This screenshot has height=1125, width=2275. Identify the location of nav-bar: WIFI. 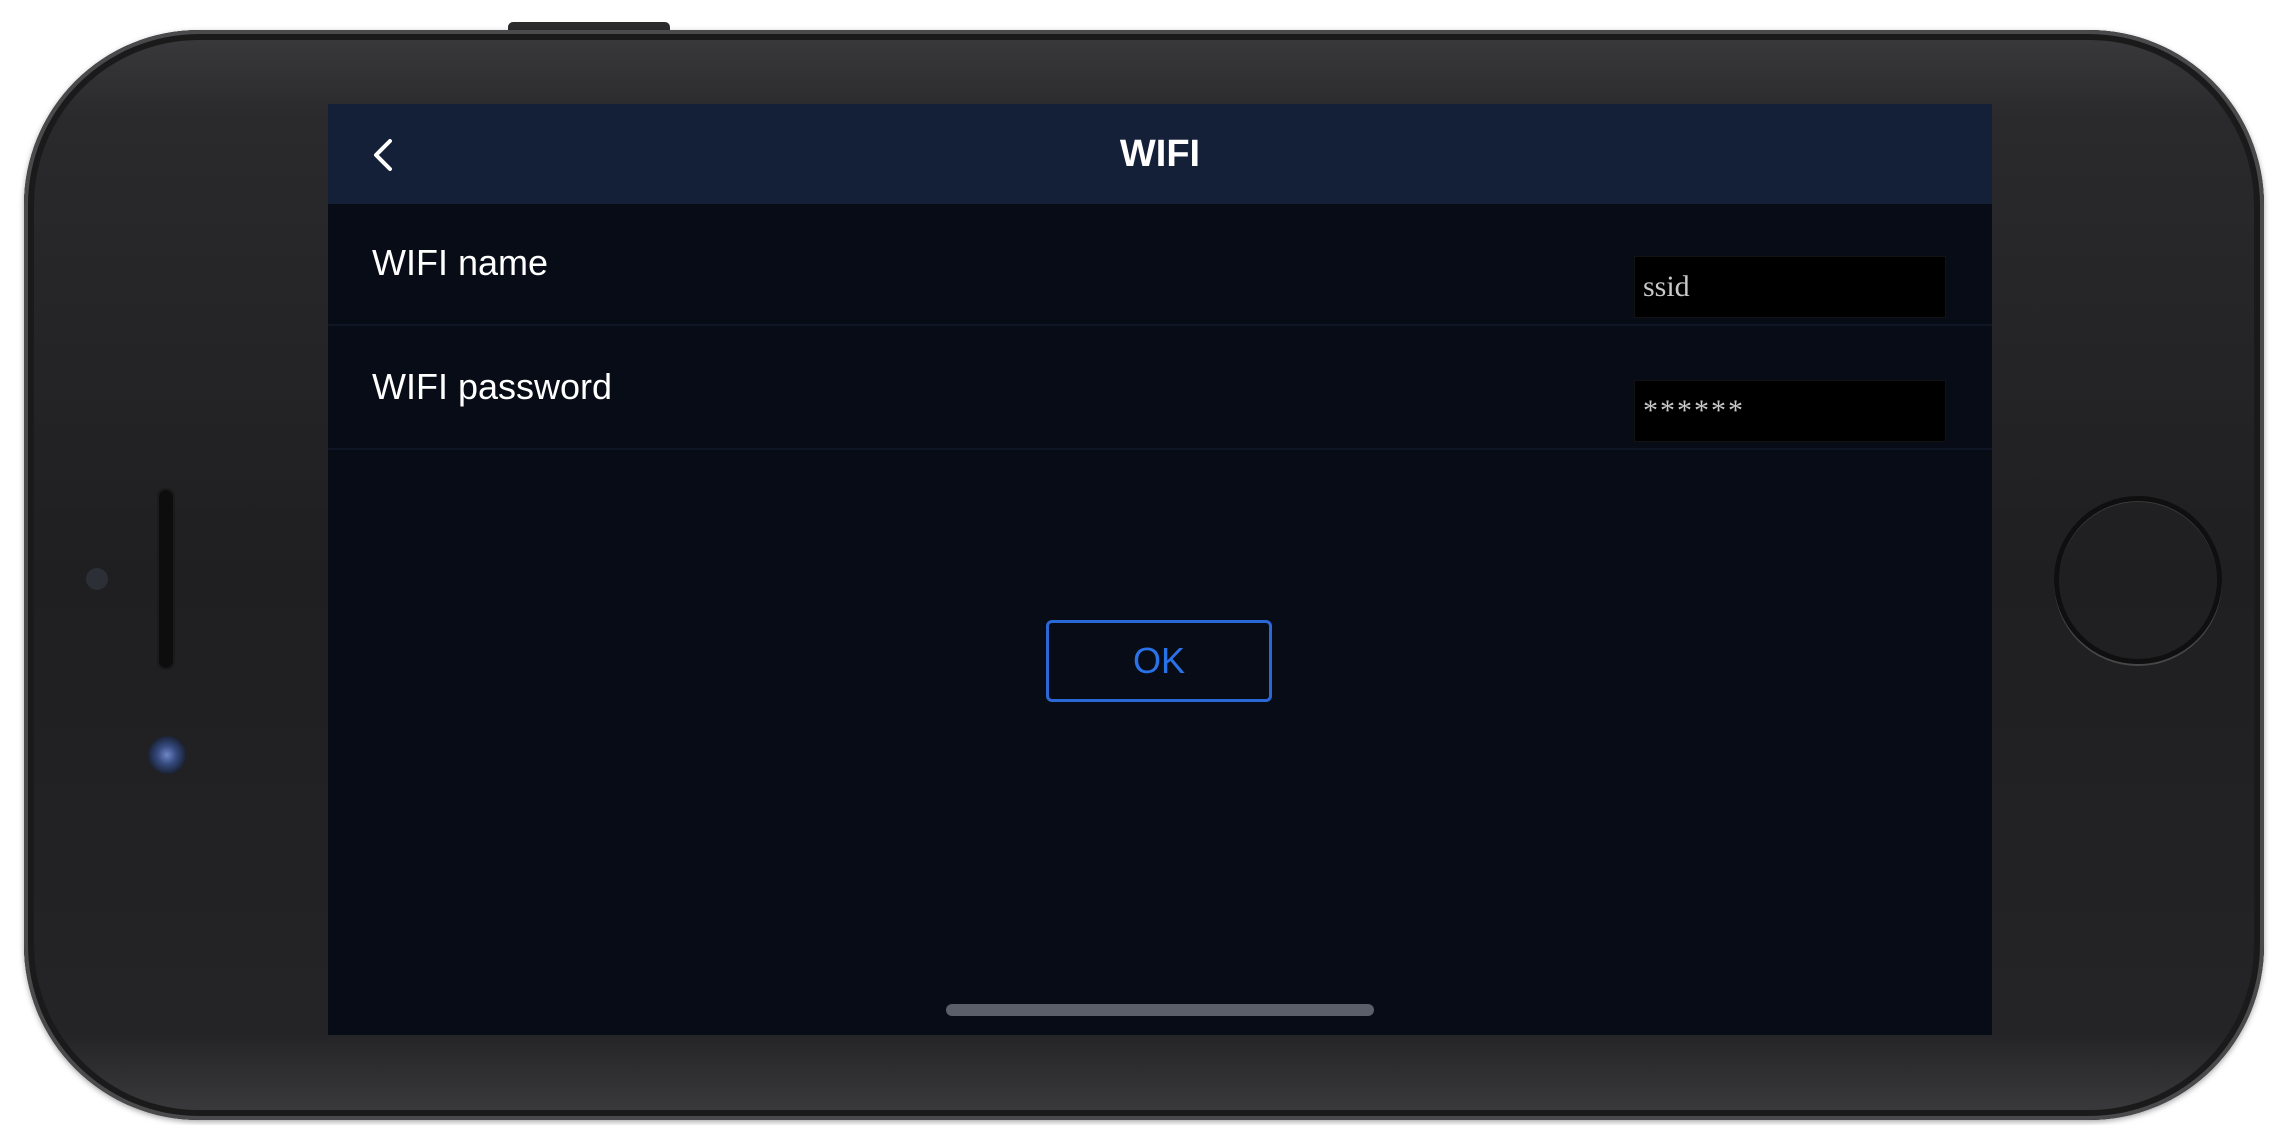
(1160, 154).